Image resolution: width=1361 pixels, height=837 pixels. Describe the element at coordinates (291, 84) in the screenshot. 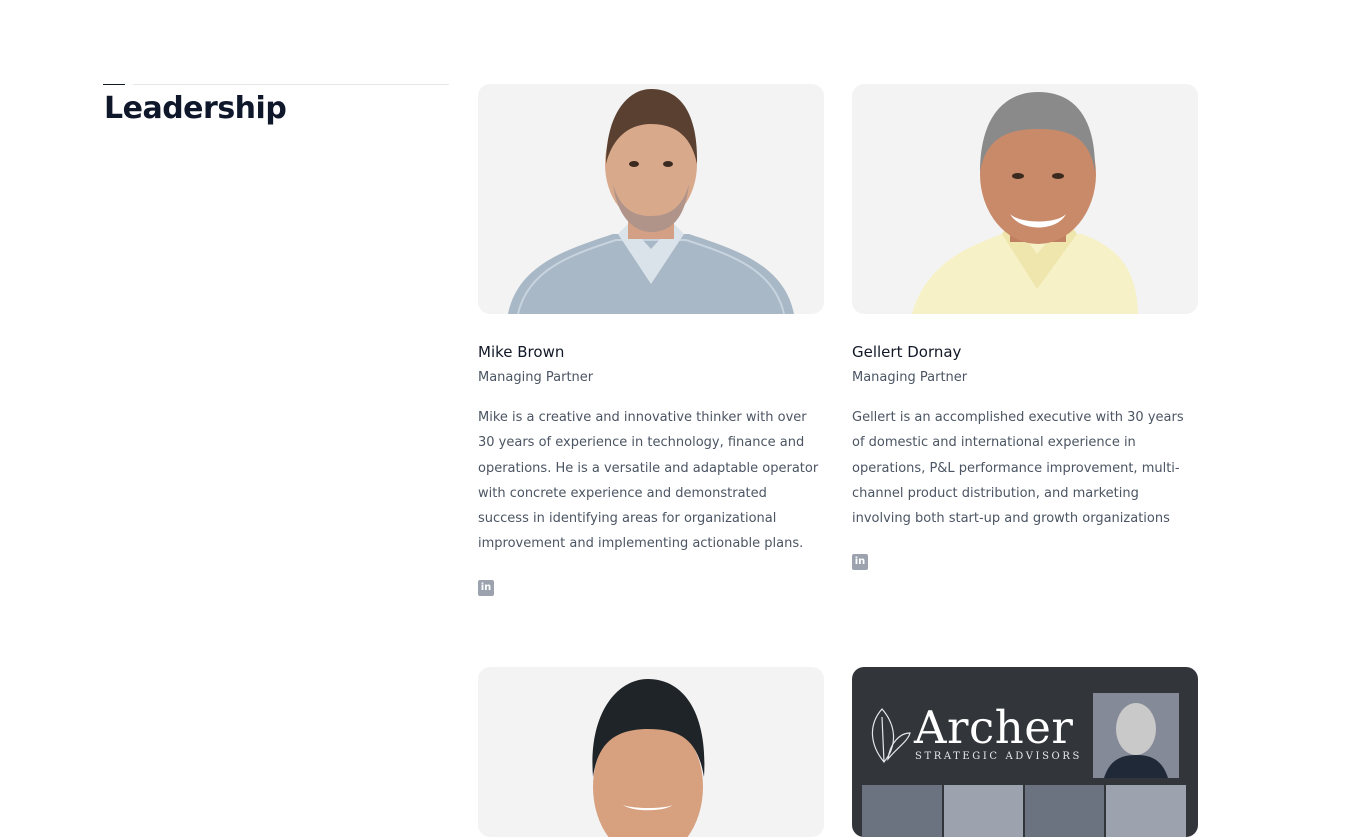

I see `section-divider` at that location.